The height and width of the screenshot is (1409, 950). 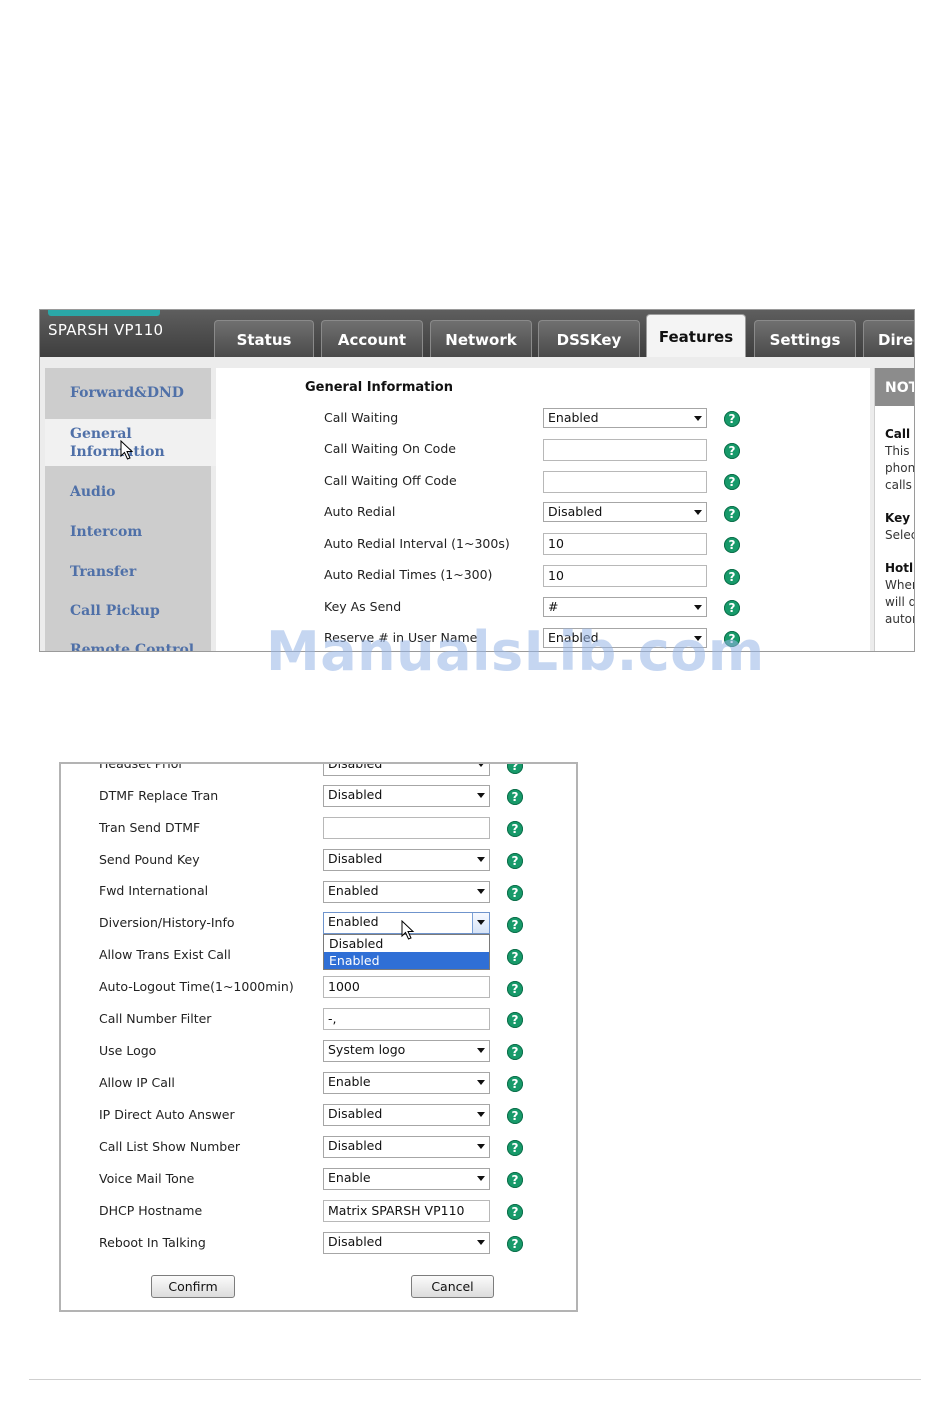 What do you see at coordinates (196, 986) in the screenshot?
I see `row-label: Auto-Logout Time(1~1000min)` at bounding box center [196, 986].